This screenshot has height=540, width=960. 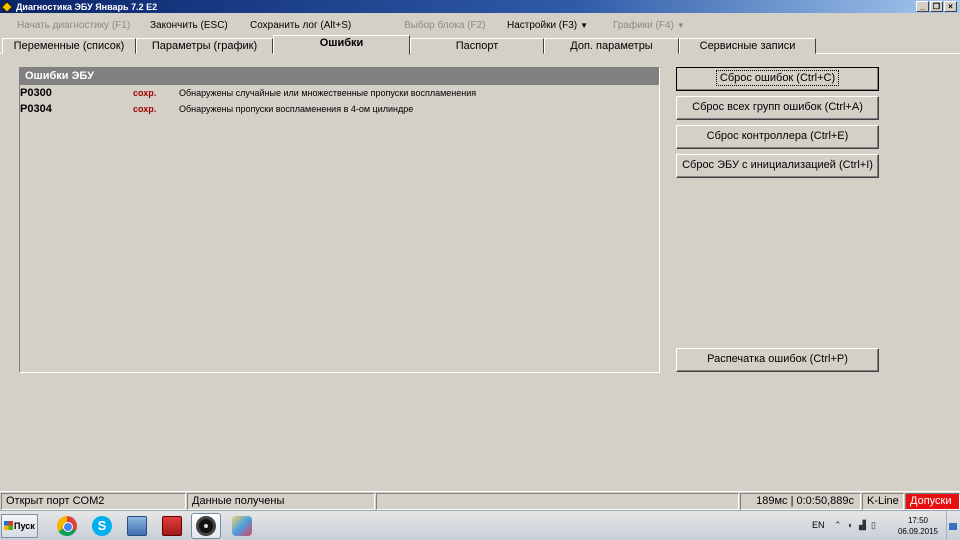 I want to click on speaker-icon: ◖, so click(x=849, y=525).